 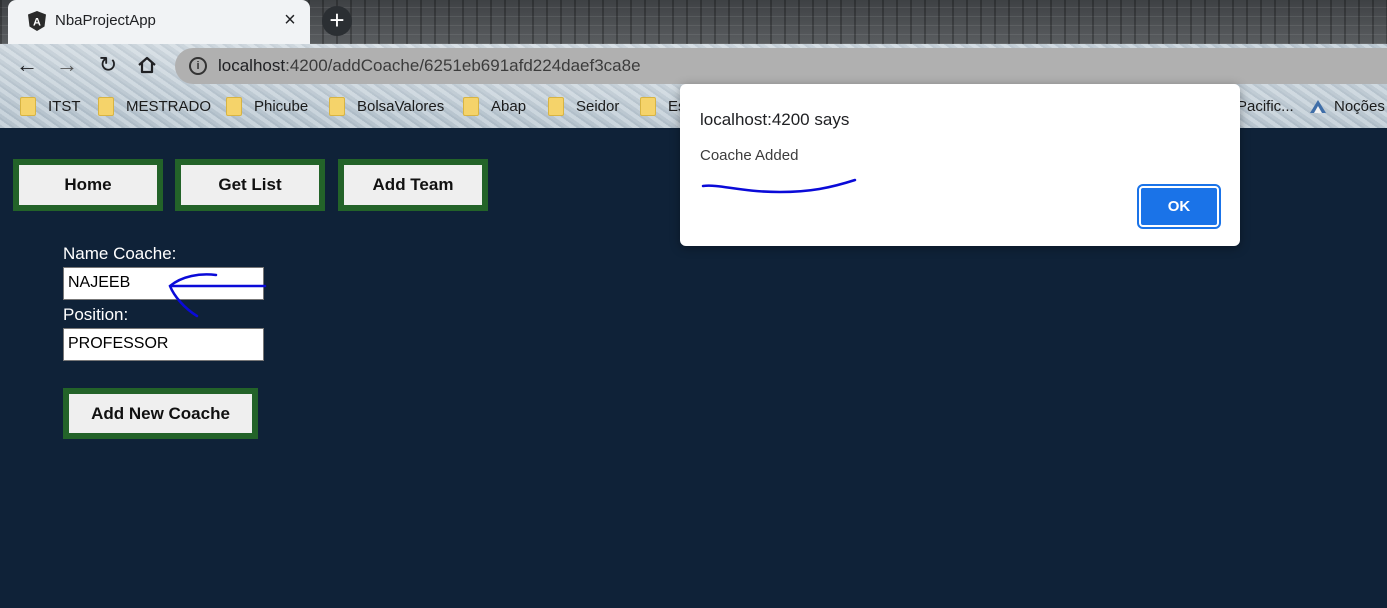 What do you see at coordinates (598, 106) in the screenshot?
I see `bookmark-label: Seidor` at bounding box center [598, 106].